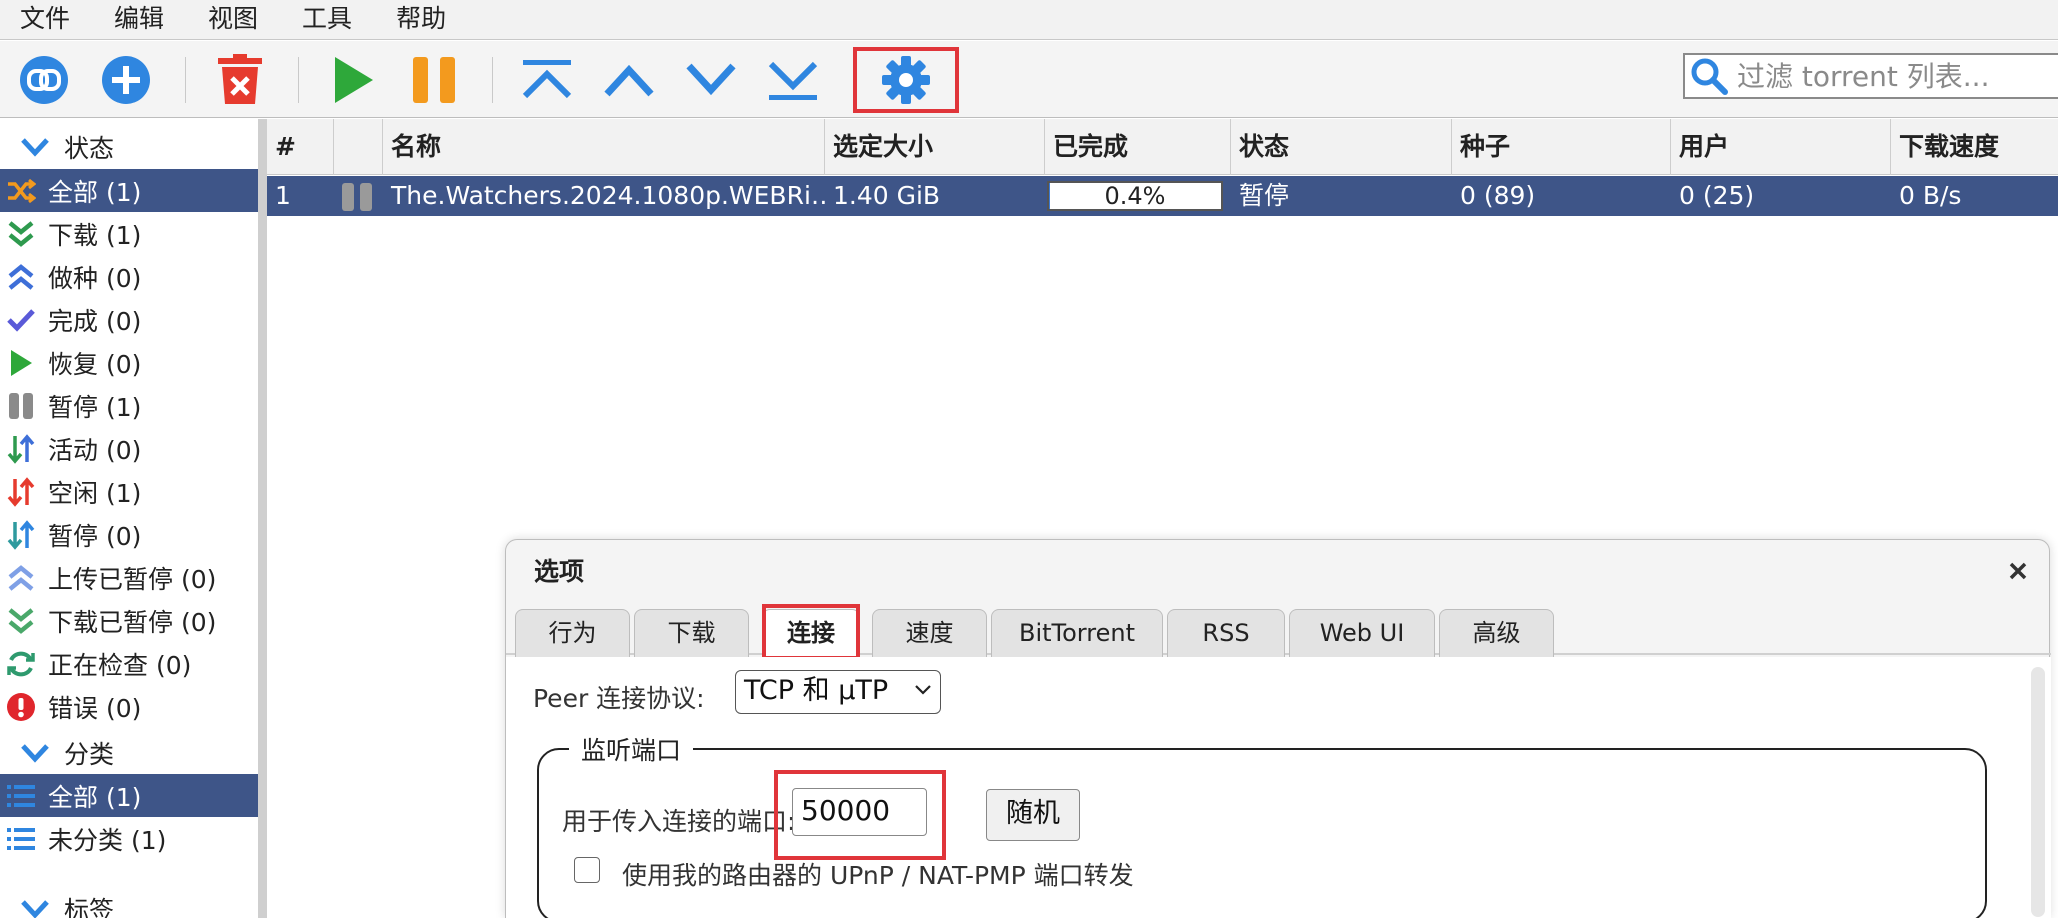  I want to click on filter-box, so click(1870, 76).